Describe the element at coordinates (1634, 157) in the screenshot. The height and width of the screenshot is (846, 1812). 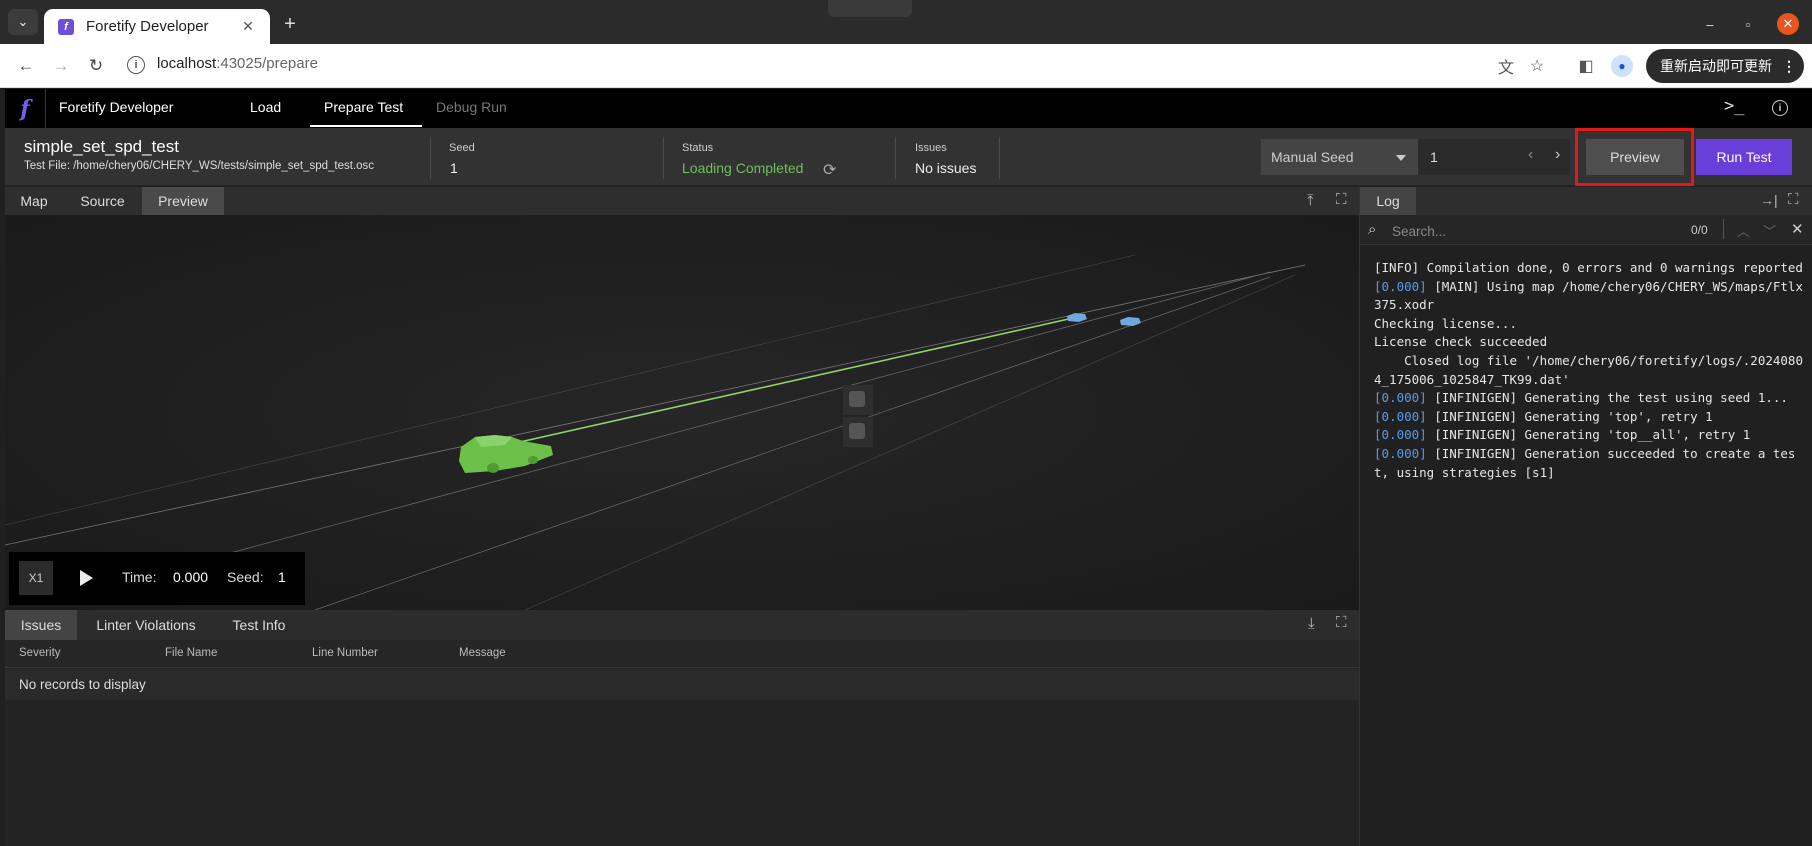
I see `highlight-annotation-box` at that location.